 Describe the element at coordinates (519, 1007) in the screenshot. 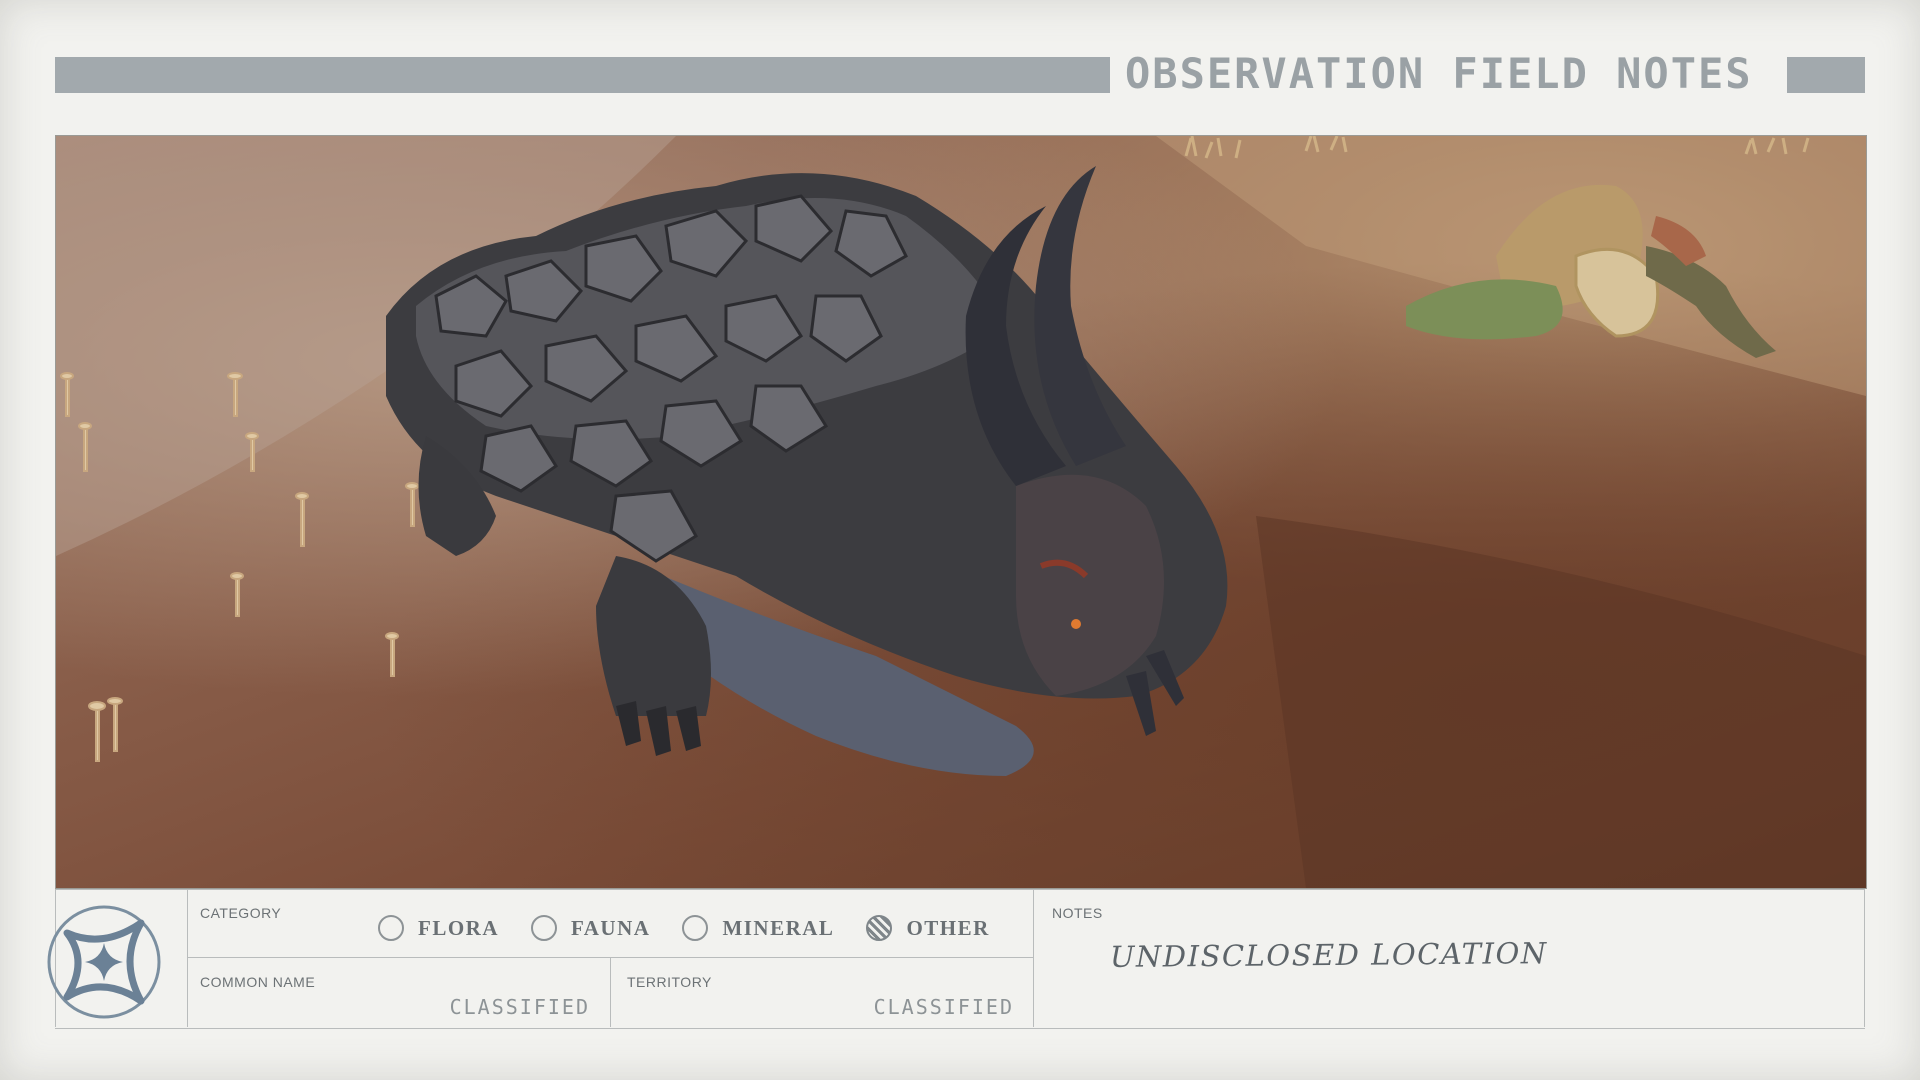

I see `common-name-value: CLASSIFIED` at that location.